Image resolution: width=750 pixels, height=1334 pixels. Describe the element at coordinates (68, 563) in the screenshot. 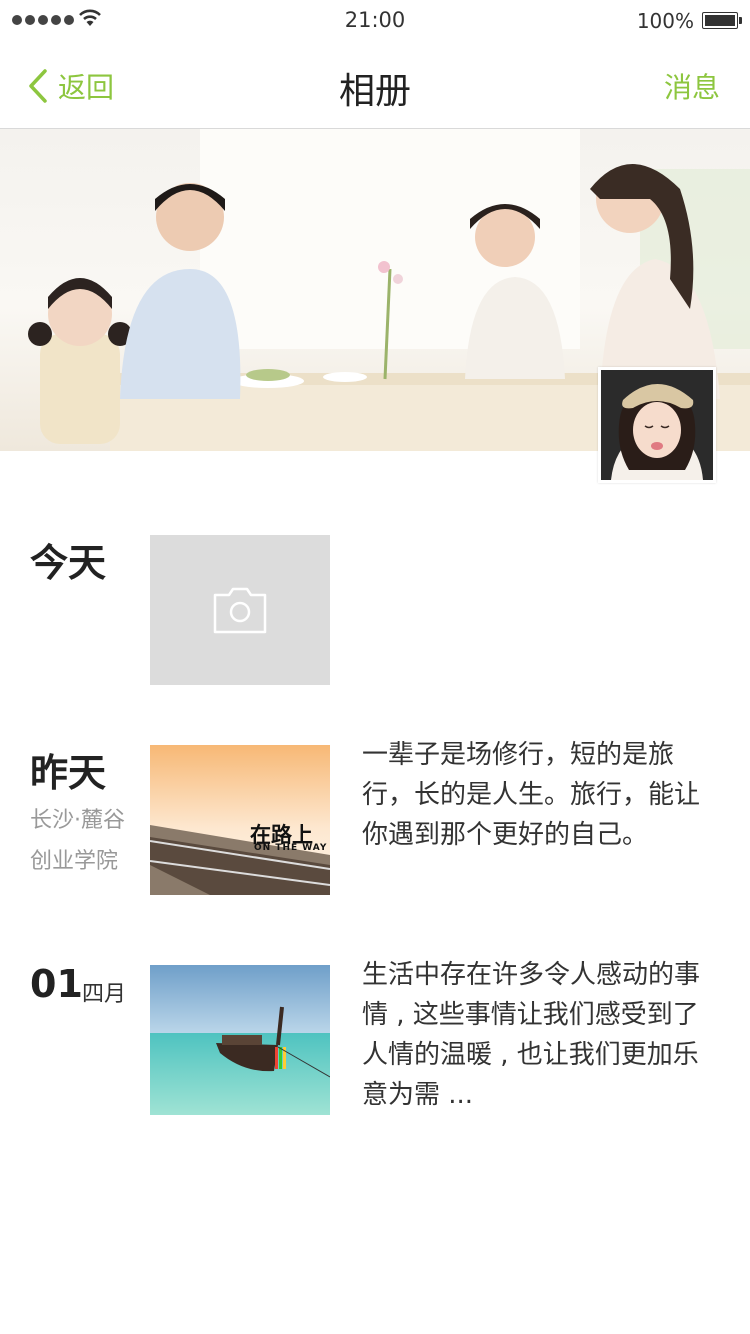

I see `today-label: 今天` at that location.